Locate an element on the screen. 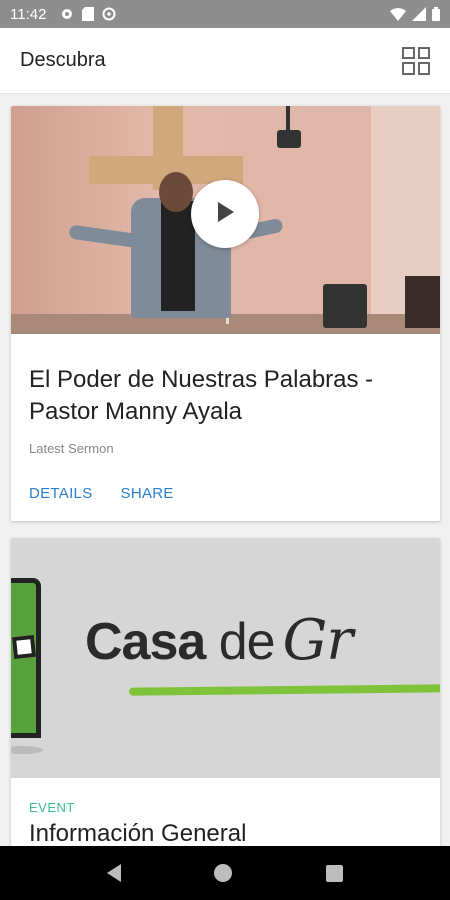 Image resolution: width=450 pixels, height=900 pixels. logo-word-script: Gr is located at coordinates (318, 640).